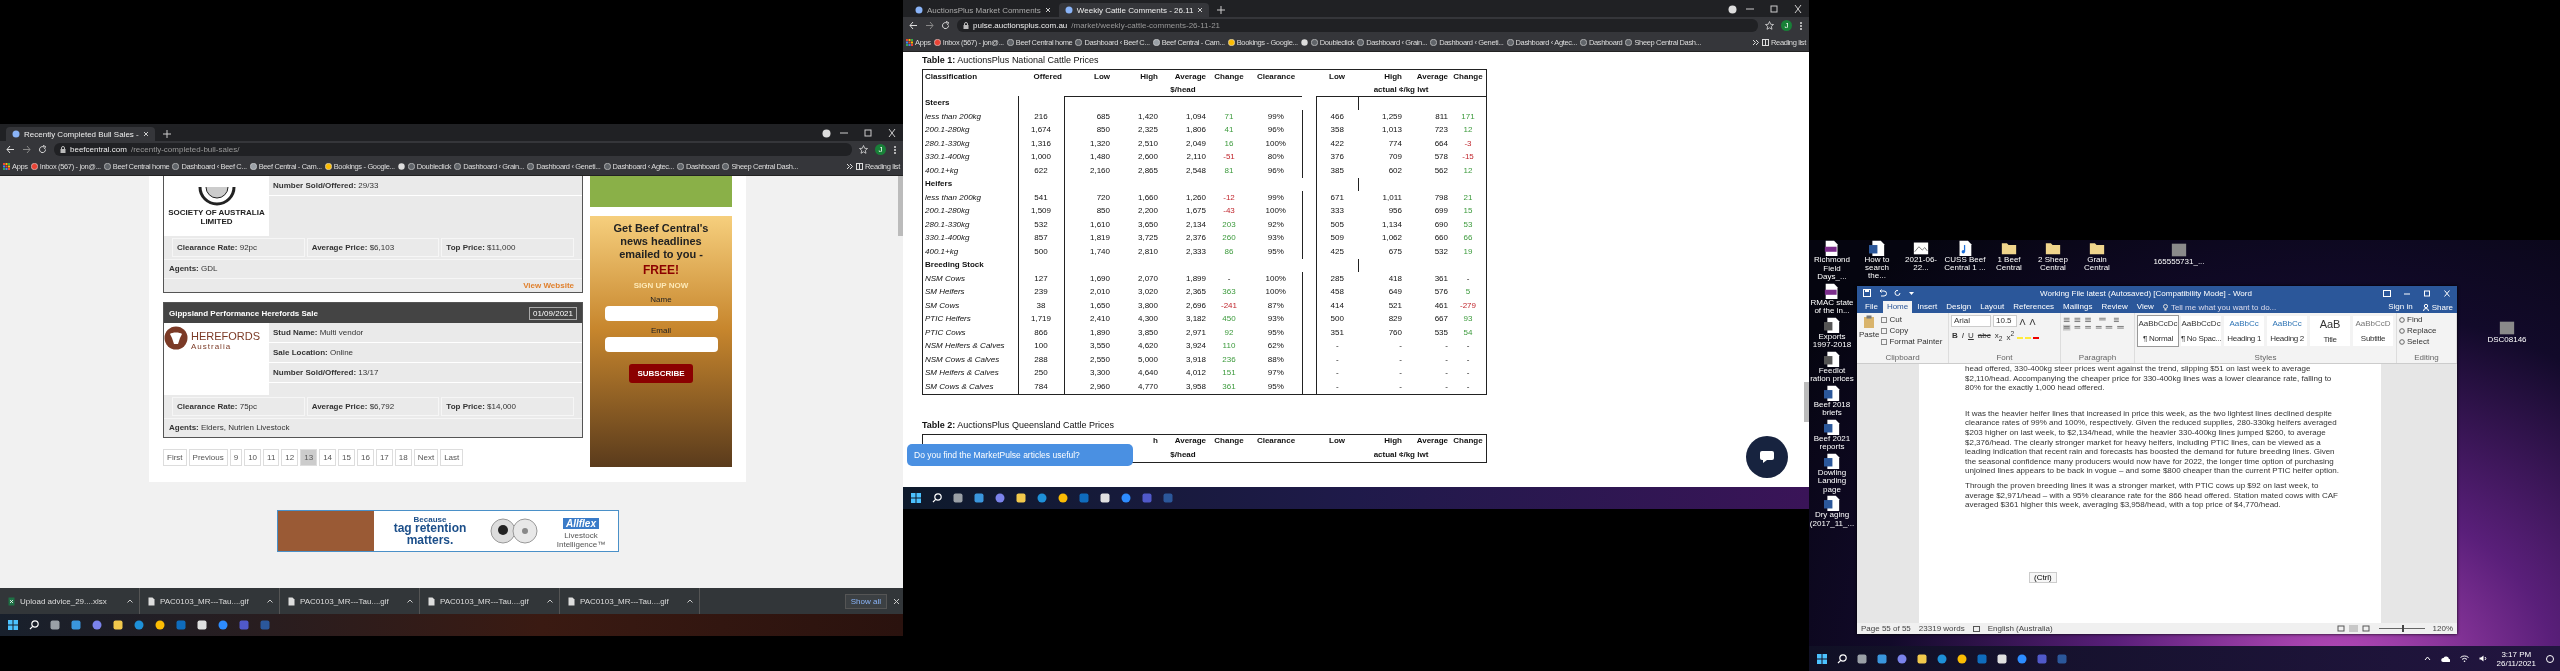 The image size is (2560, 671). Describe the element at coordinates (2043, 577) in the screenshot. I see `paste-options-button: (Ctrl)` at that location.